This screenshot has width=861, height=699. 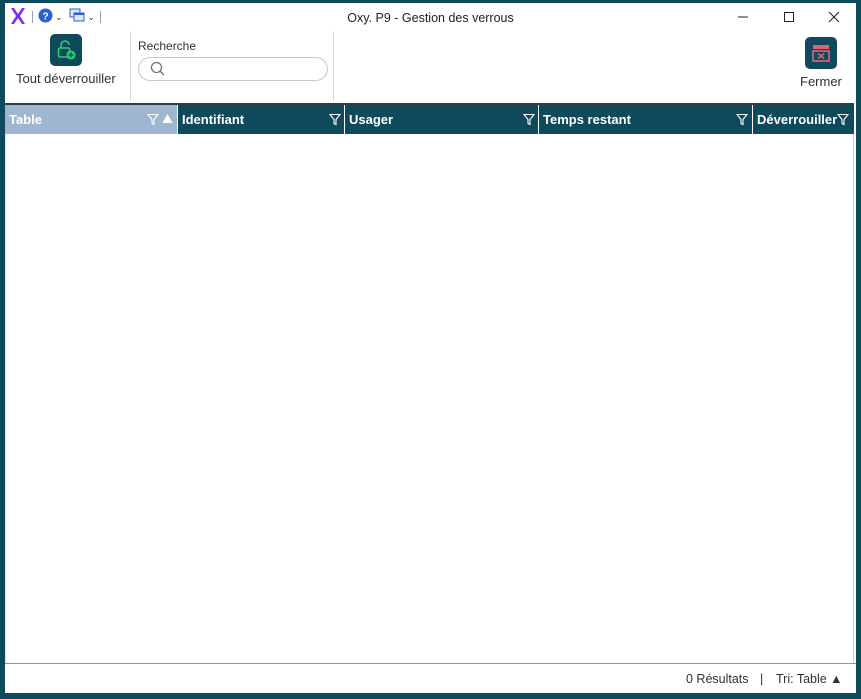 What do you see at coordinates (430, 67) in the screenshot?
I see `ribbon: Tout déverrouiller Recherche Fermer` at bounding box center [430, 67].